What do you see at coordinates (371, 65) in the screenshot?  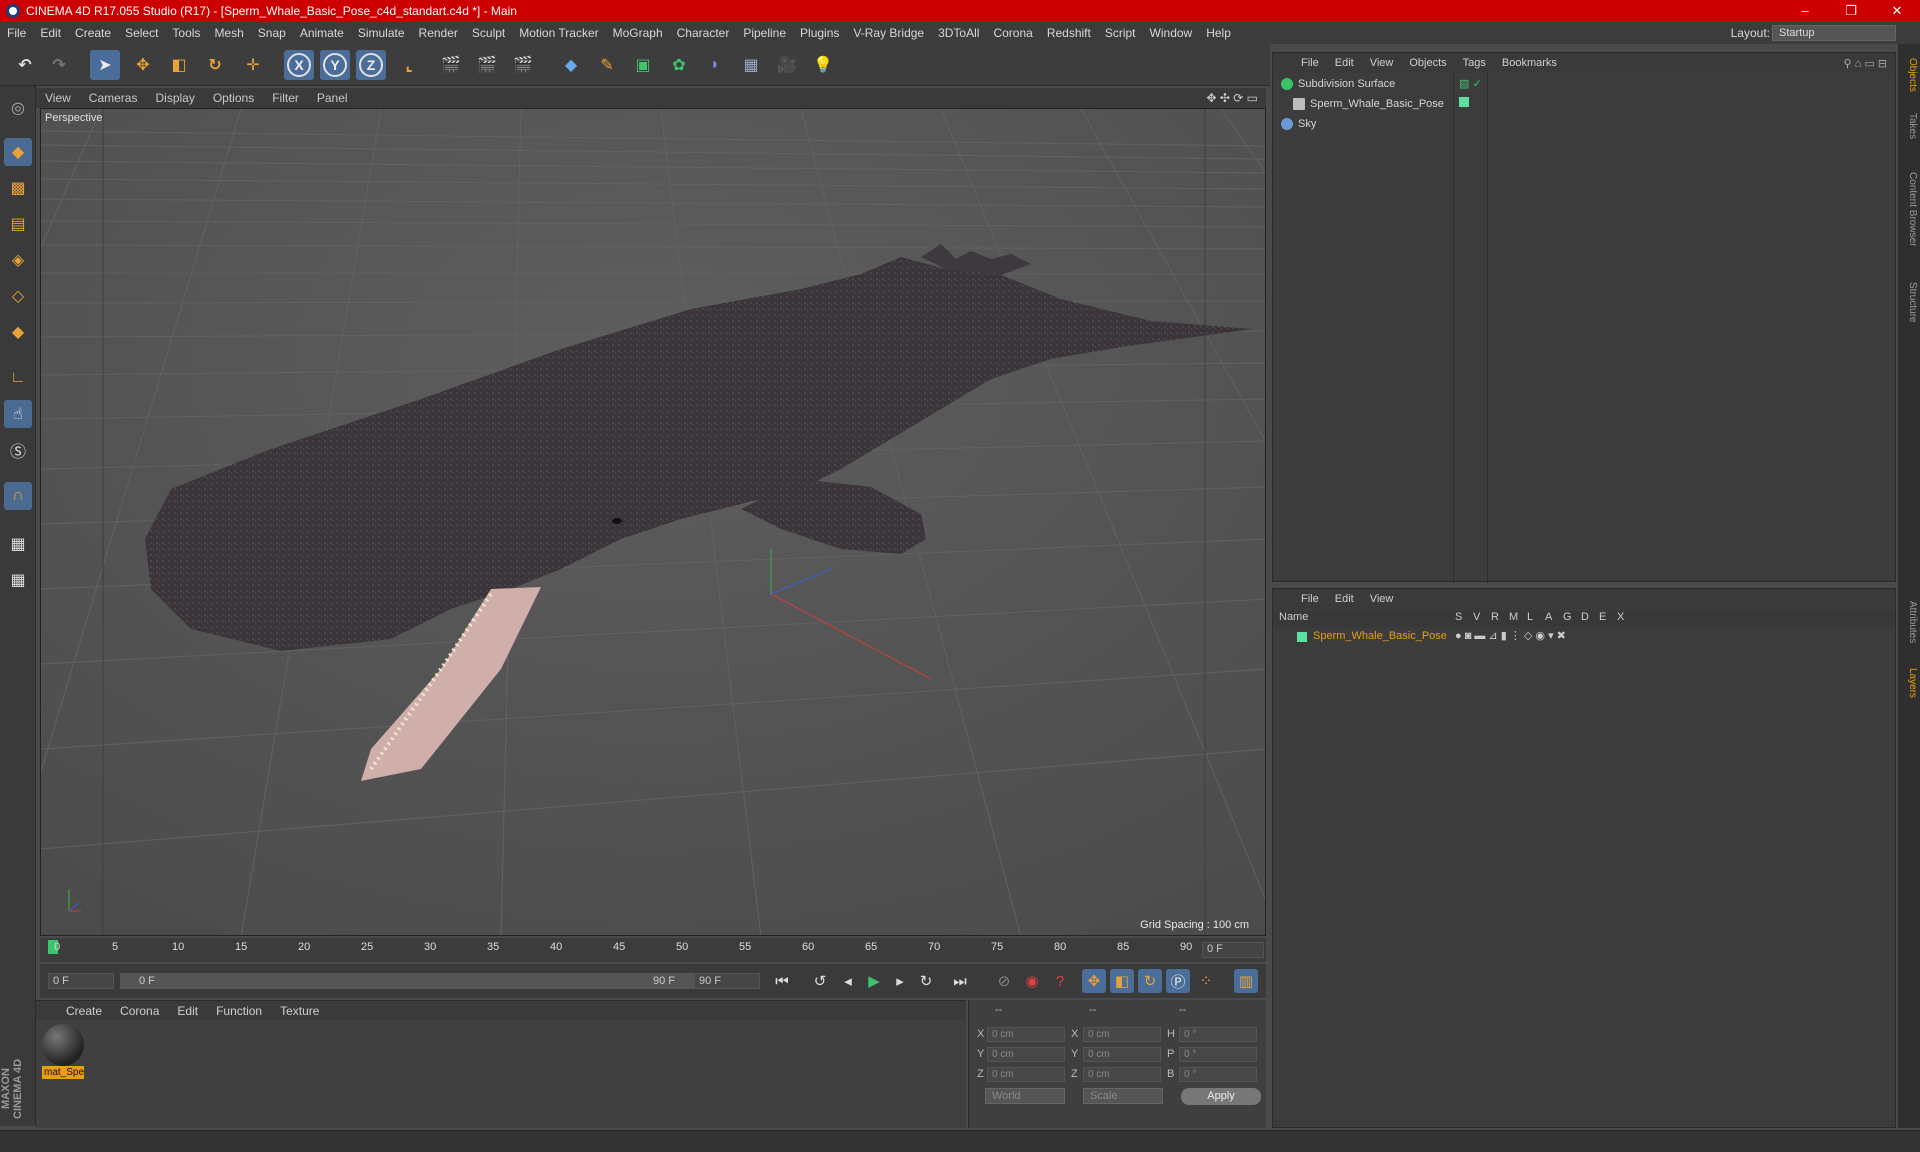 I see `z-axis-lock-button: Z` at bounding box center [371, 65].